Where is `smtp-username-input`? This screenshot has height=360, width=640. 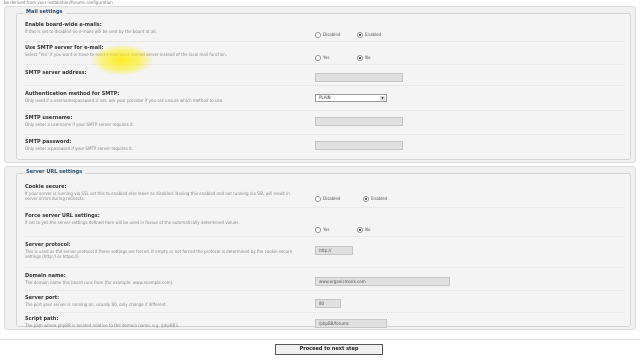
smtp-username-input is located at coordinates (359, 121).